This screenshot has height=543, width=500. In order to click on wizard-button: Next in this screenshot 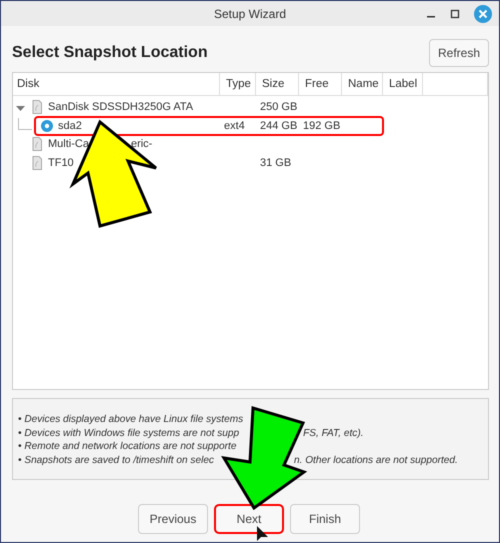, I will do `click(249, 519)`.